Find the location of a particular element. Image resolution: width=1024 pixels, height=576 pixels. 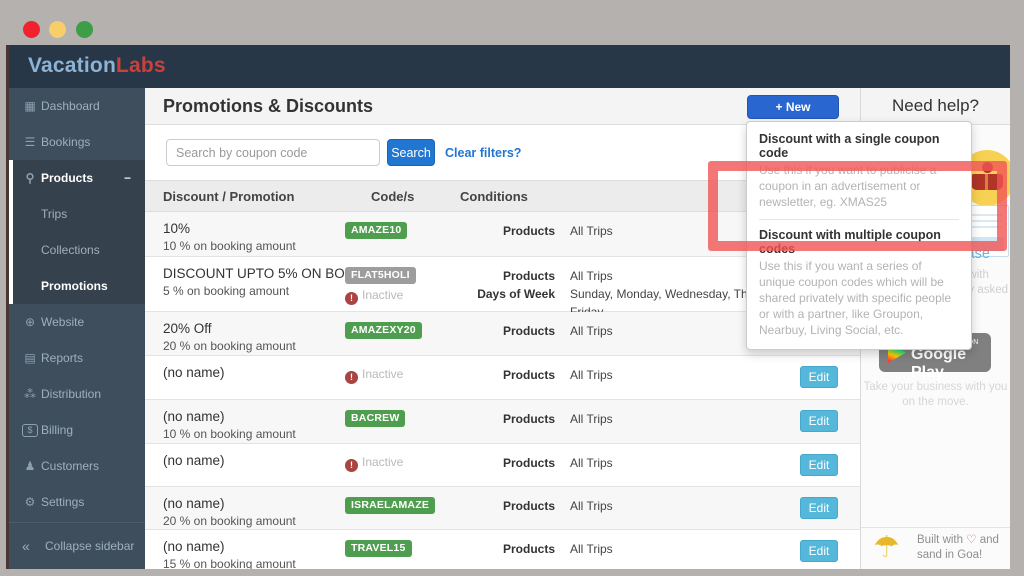

discount-name: 20% Off is located at coordinates (187, 328).